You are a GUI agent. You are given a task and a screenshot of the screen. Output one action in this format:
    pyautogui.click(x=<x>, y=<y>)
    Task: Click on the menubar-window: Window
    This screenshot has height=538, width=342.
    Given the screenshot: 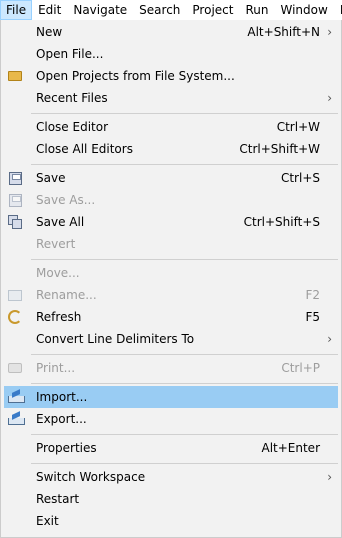 What is the action you would take?
    pyautogui.click(x=303, y=10)
    